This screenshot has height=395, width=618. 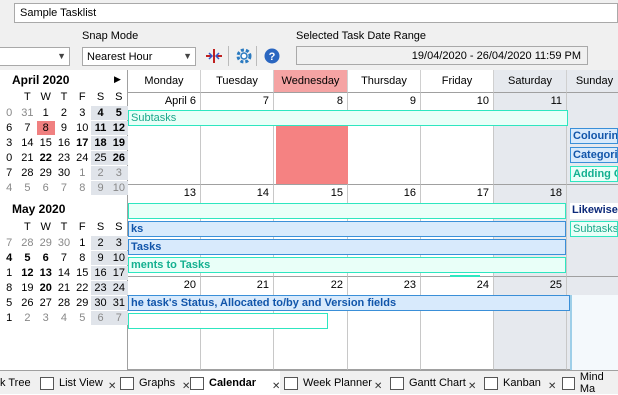 I want to click on split-tasks-button, so click(x=214, y=56).